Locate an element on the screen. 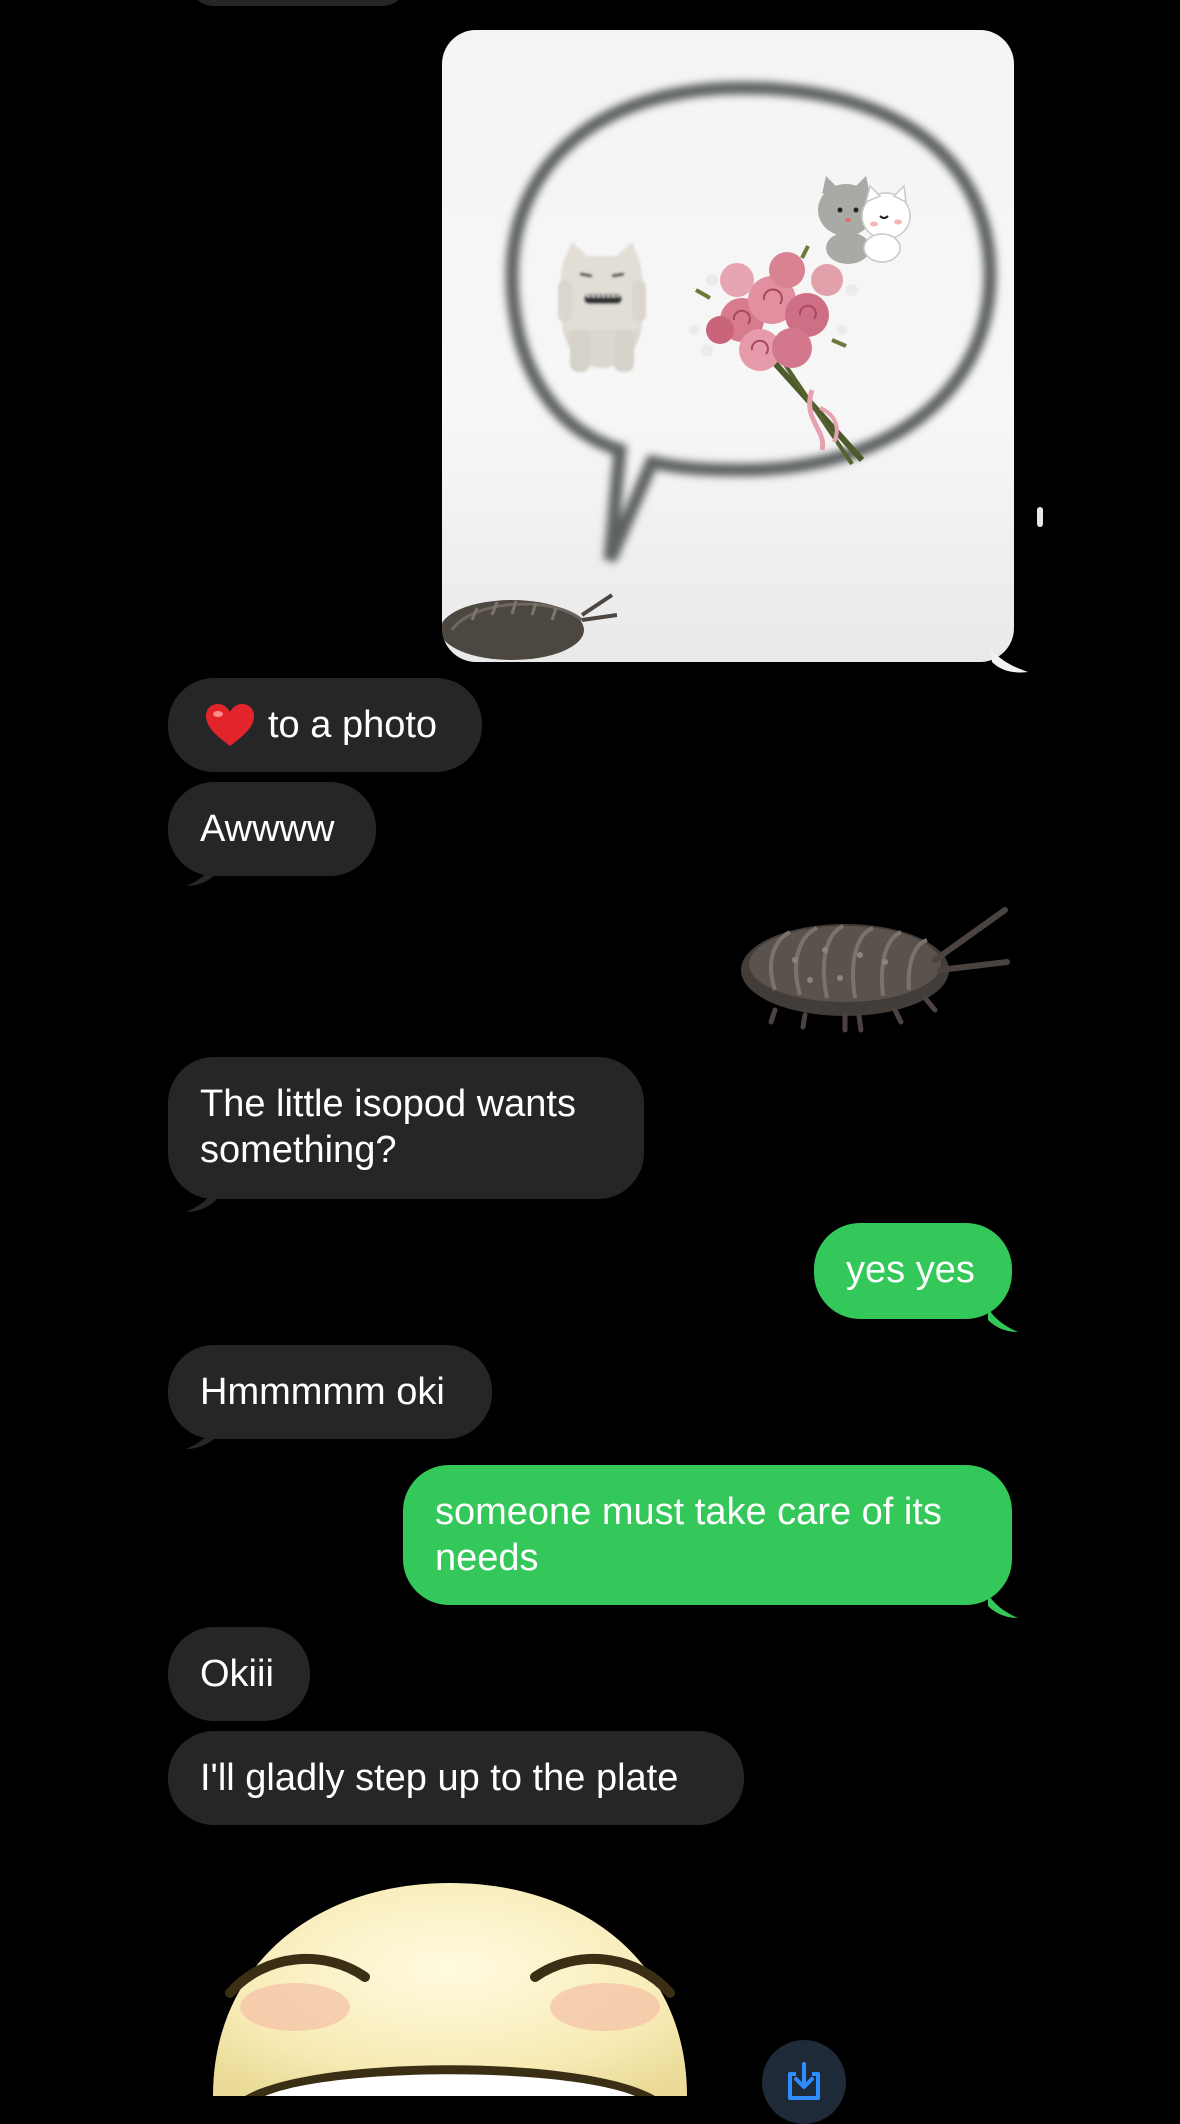  message-text: Okiii is located at coordinates (237, 1674).